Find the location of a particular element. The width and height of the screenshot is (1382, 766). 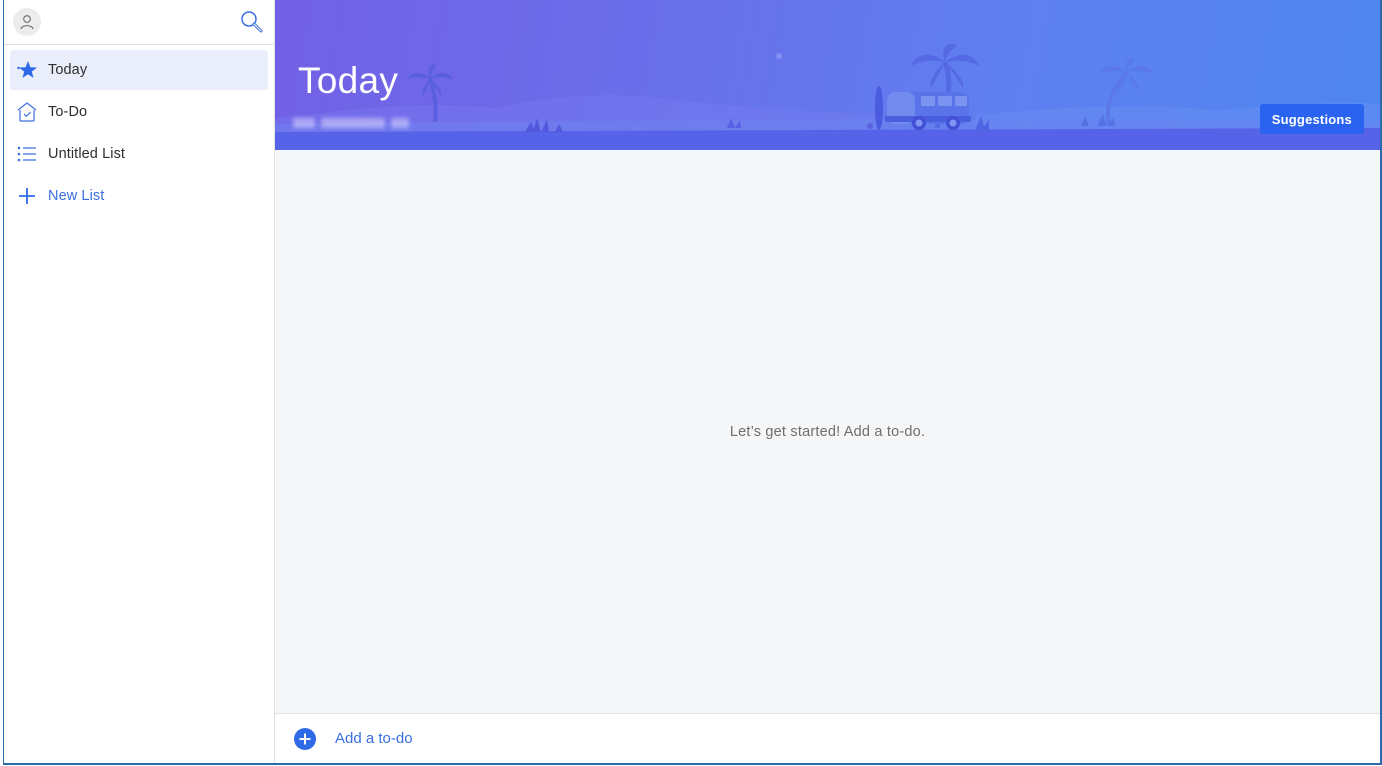

date-subtitle-redacted is located at coordinates (360, 123).